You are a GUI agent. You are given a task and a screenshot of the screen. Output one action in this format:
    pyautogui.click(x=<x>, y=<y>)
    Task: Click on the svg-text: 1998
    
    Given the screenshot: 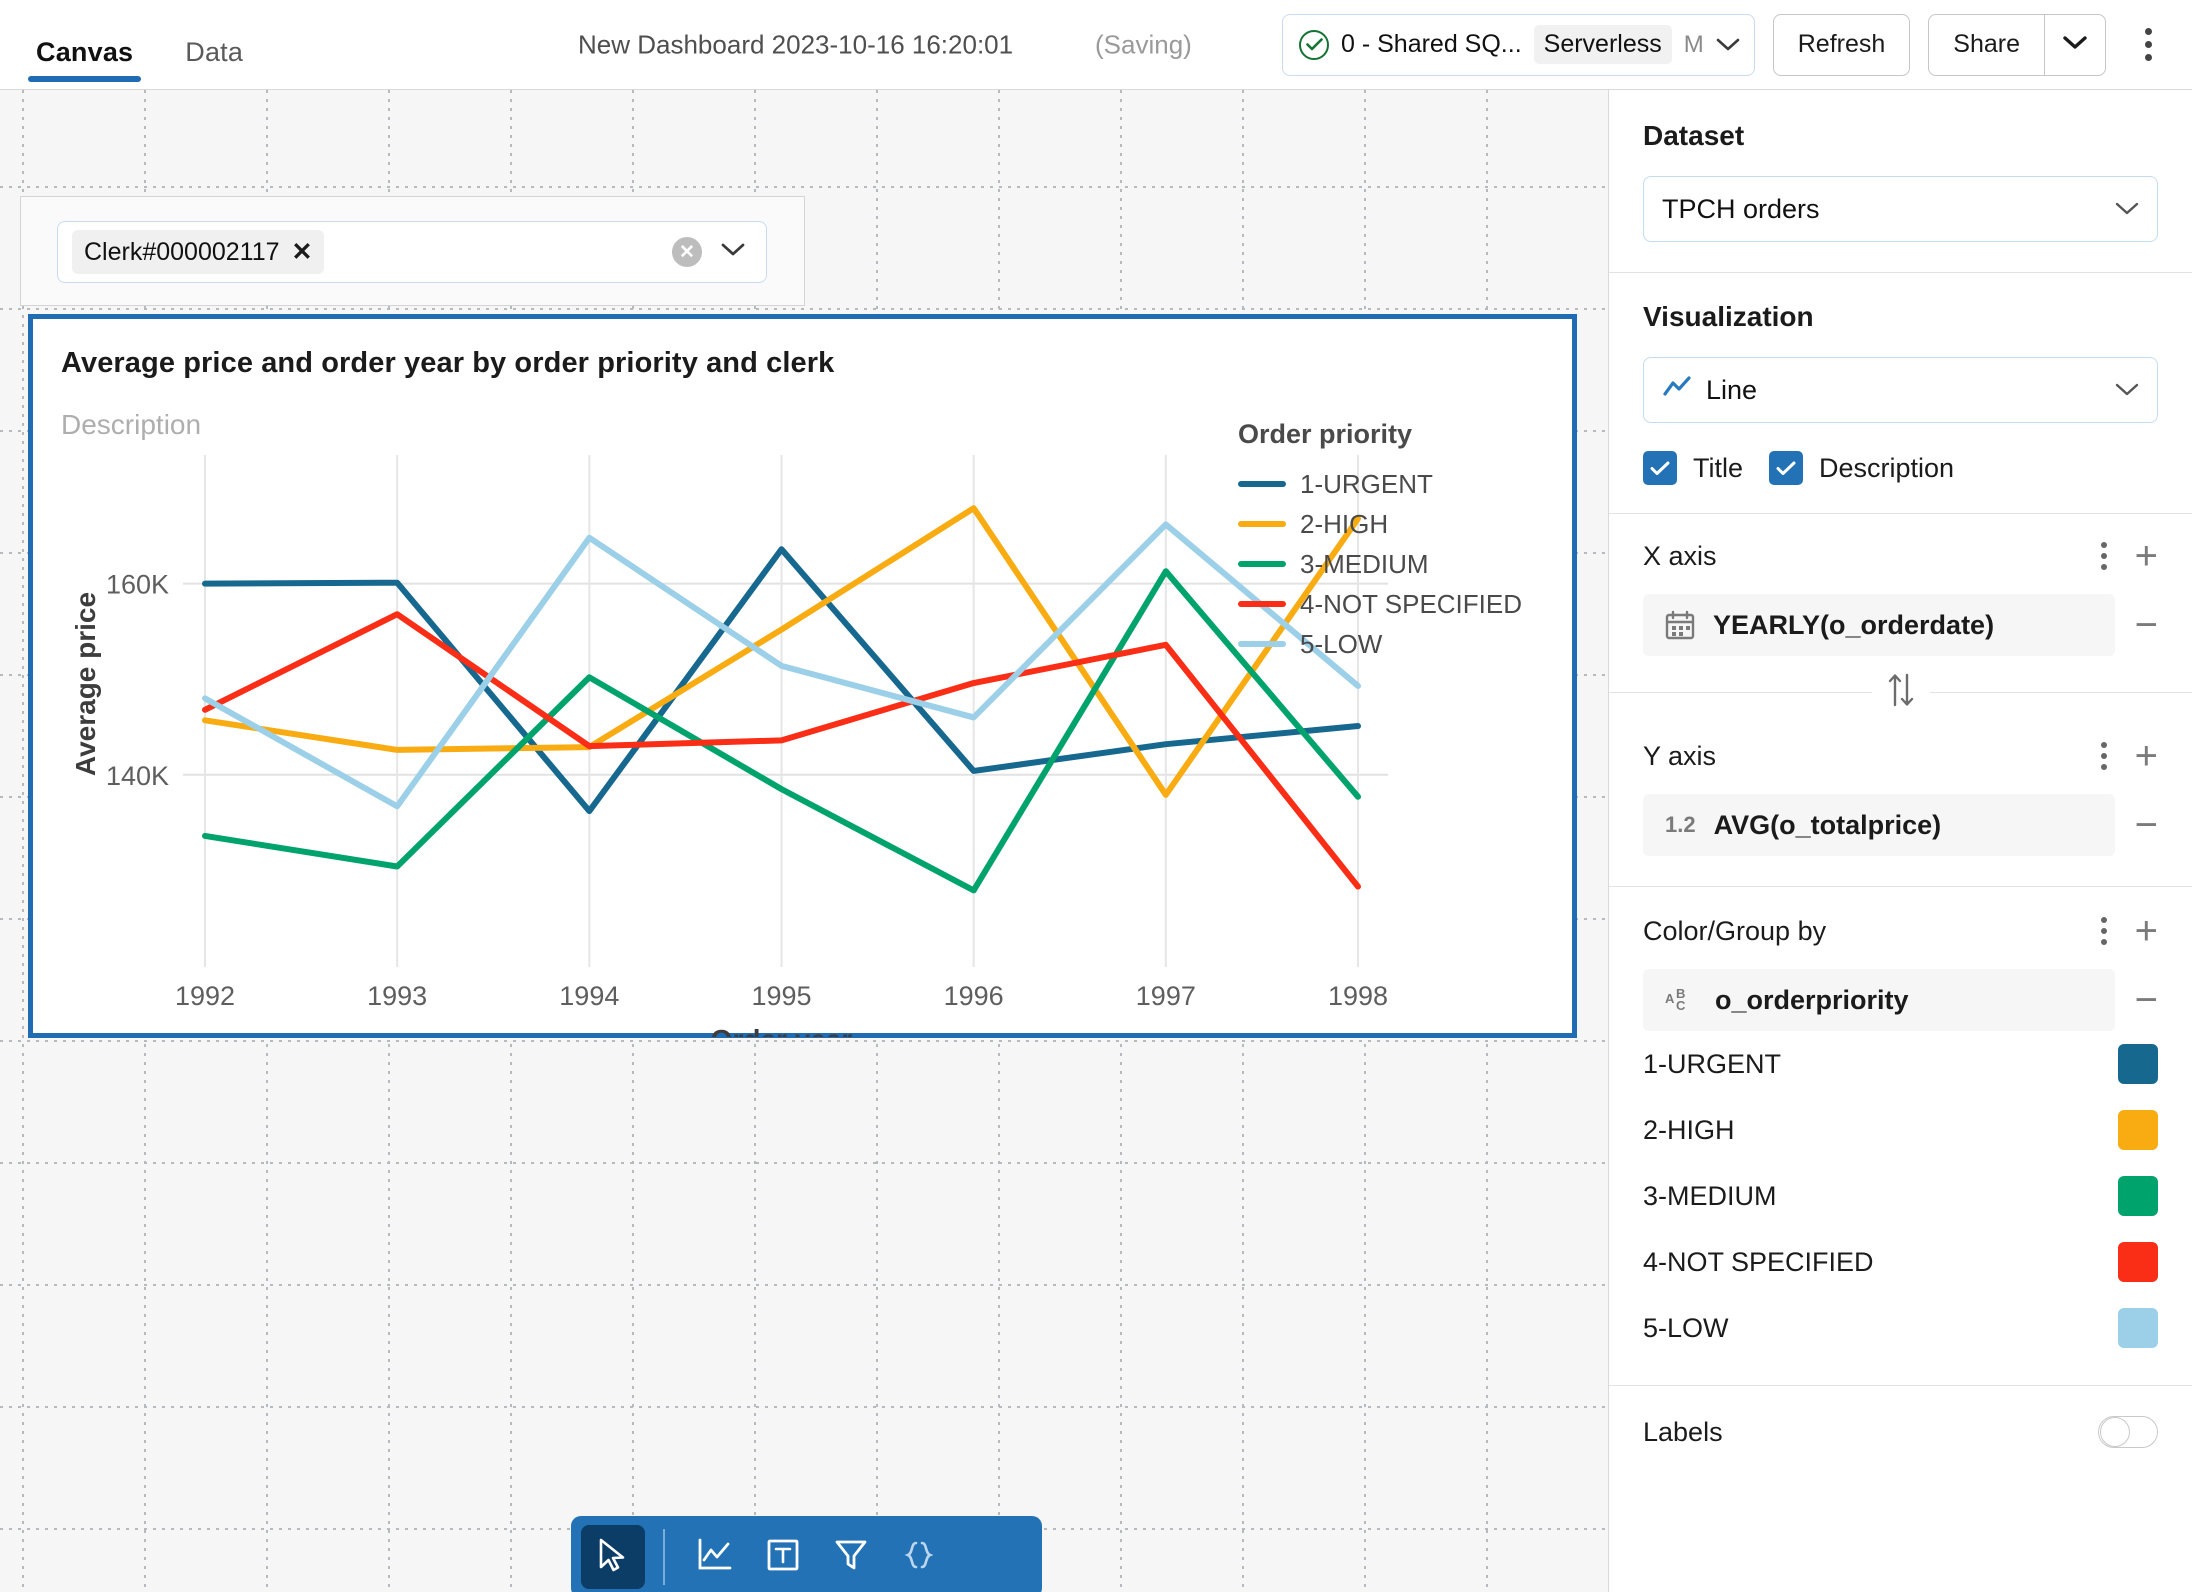 What is the action you would take?
    pyautogui.click(x=1358, y=996)
    